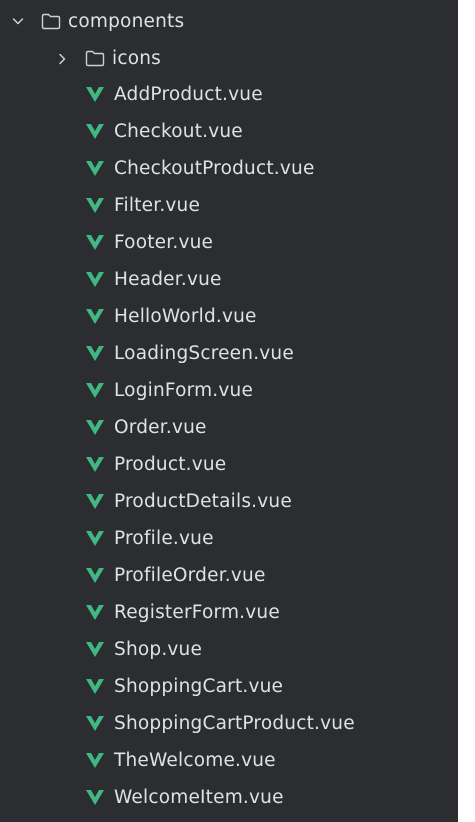 This screenshot has width=475, height=822. What do you see at coordinates (184, 390) in the screenshot?
I see `file-label: LoginForm.vue` at bounding box center [184, 390].